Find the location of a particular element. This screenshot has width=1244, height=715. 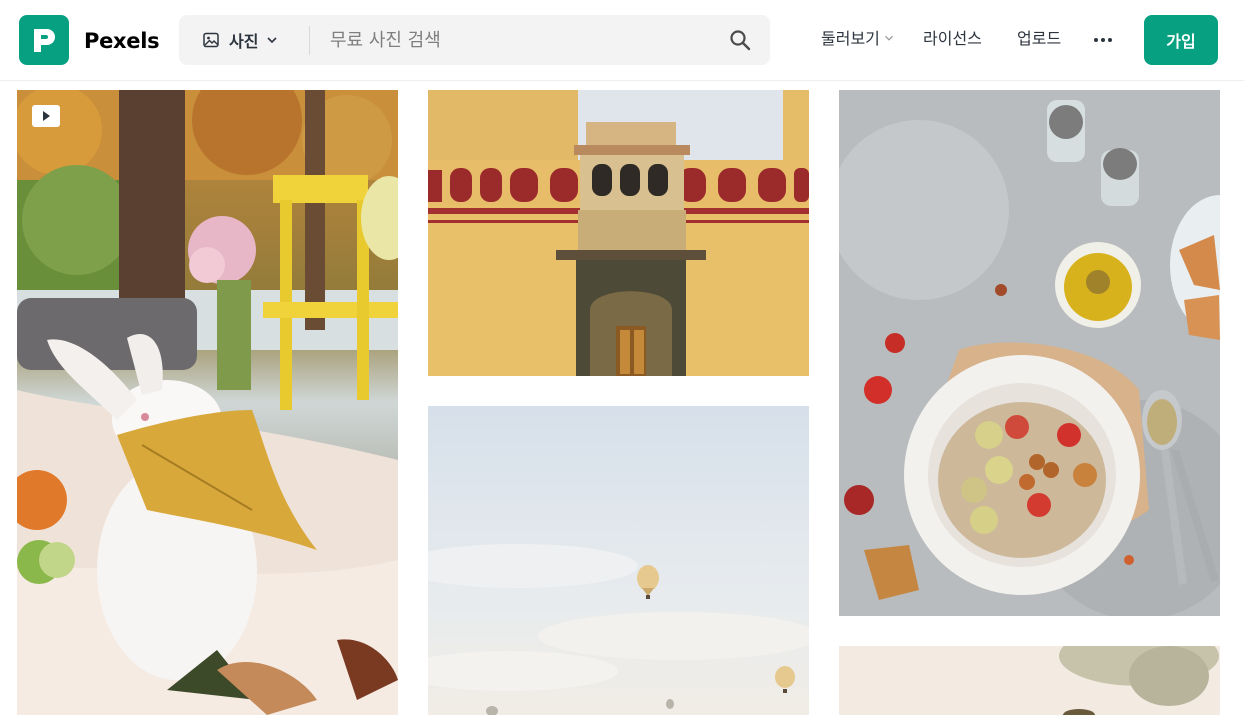

search-bar: 사진 is located at coordinates (474, 40).